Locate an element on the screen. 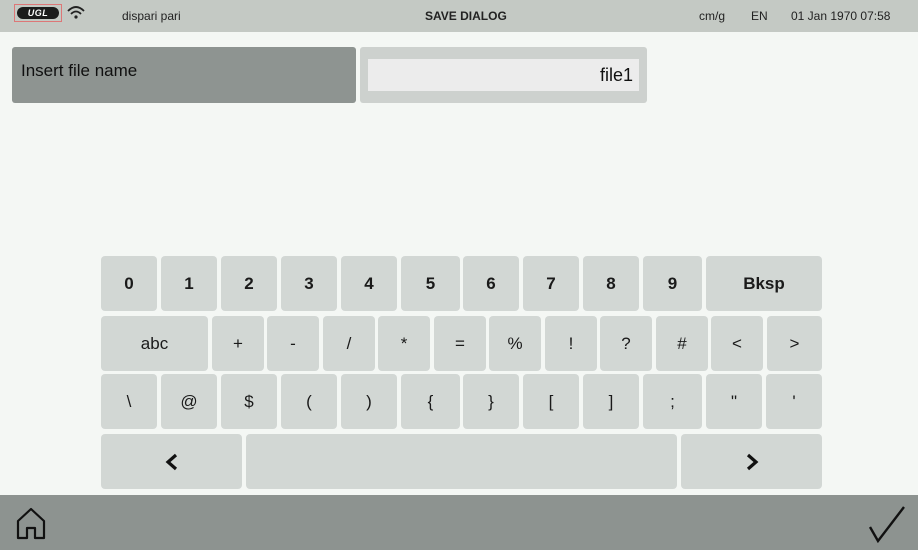 This screenshot has width=918, height=550. key-0: 0 is located at coordinates (129, 283).